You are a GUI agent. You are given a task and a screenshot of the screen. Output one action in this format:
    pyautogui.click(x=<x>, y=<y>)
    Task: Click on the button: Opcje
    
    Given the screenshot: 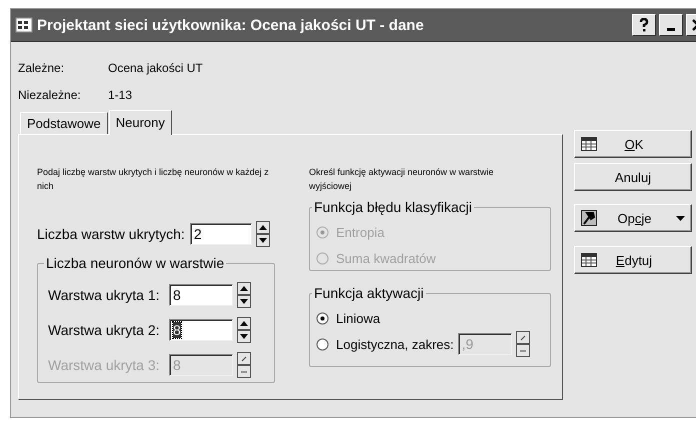 What is the action you would take?
    pyautogui.click(x=633, y=218)
    